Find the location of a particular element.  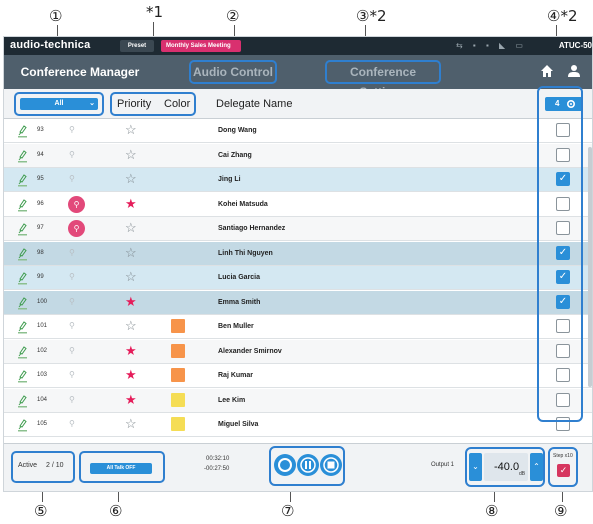

table-row: 94 ⚲ ☆ Cai Zhang is located at coordinates (298, 155).